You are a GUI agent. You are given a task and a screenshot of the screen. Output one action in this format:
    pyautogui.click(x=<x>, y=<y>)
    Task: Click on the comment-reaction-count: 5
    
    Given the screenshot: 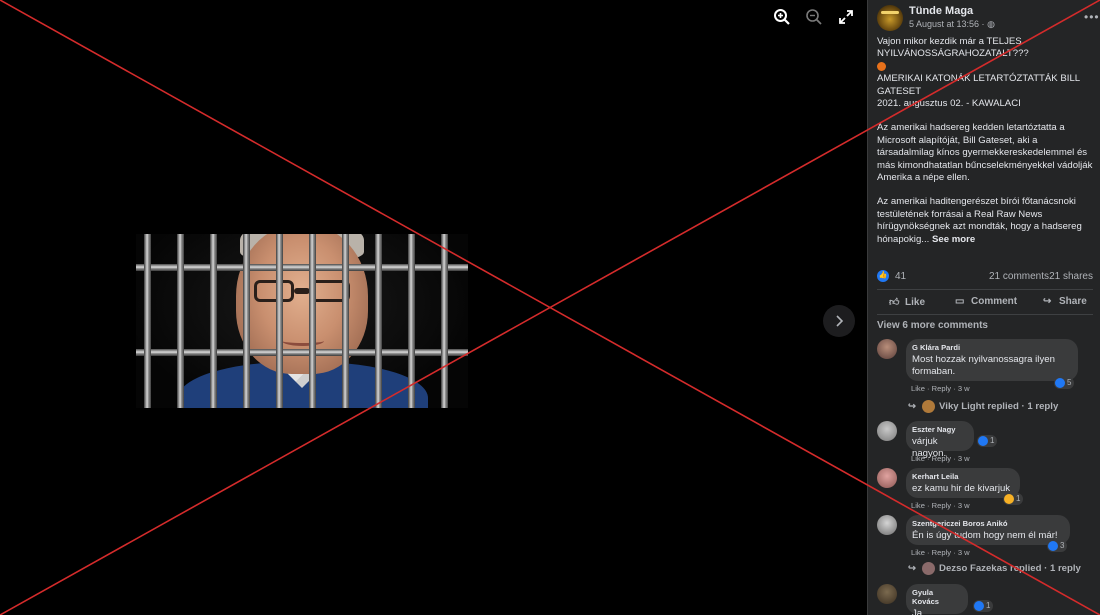 What is the action you would take?
    pyautogui.click(x=1064, y=383)
    